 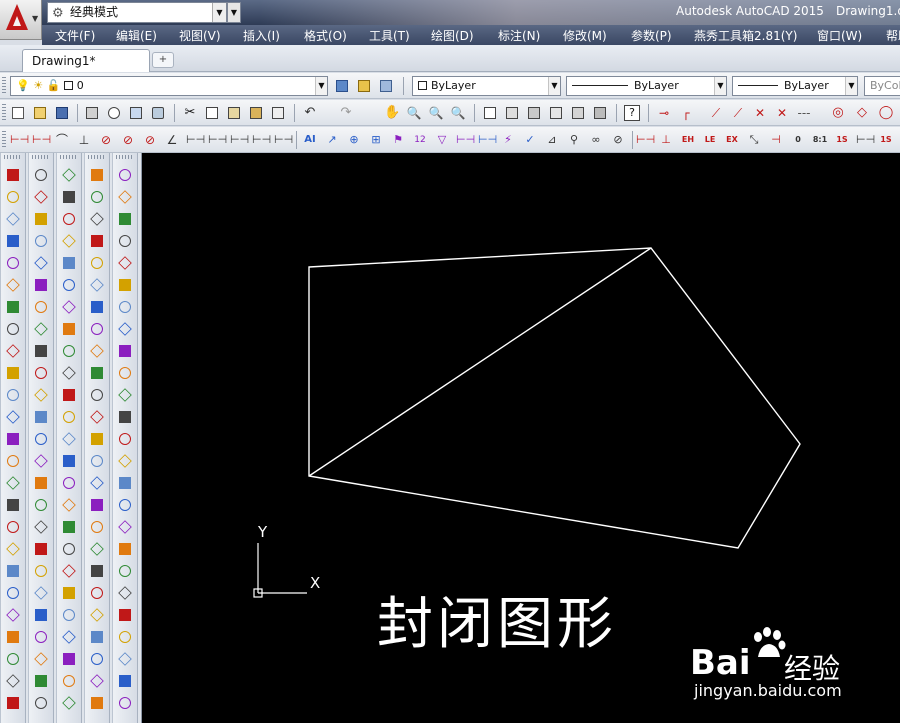 I want to click on point-icon, so click(x=41, y=461).